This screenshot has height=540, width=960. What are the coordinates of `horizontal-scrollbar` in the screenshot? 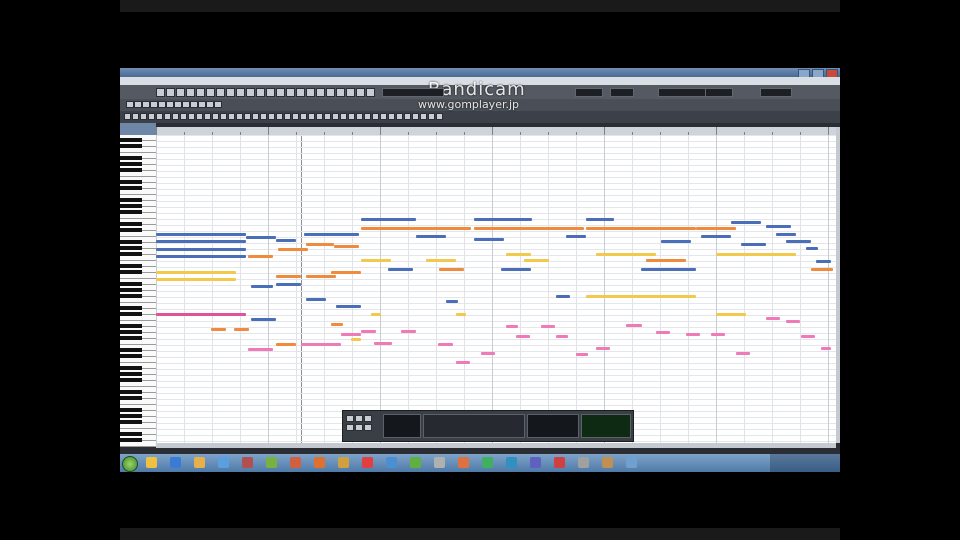 It's located at (496, 445).